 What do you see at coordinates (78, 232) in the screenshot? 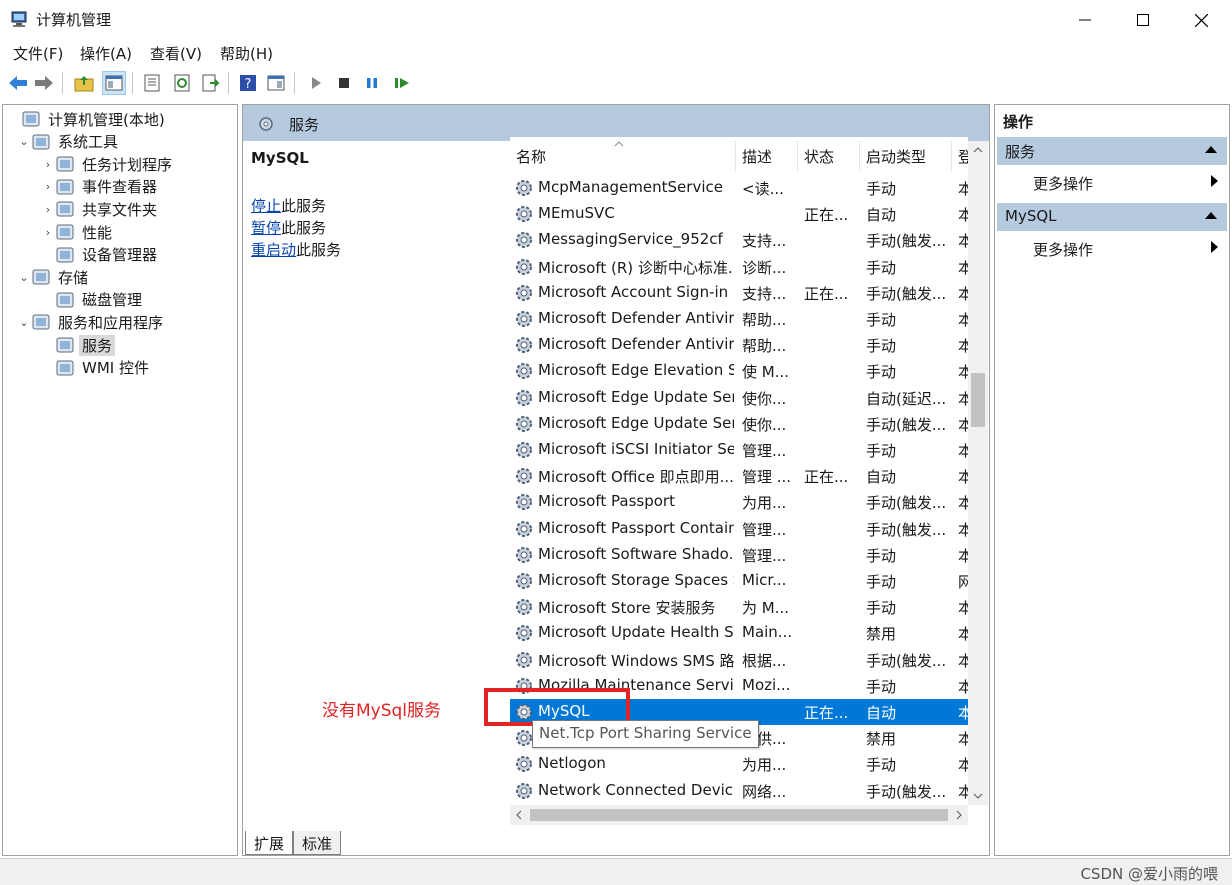
I see `tree-item: › 性能` at bounding box center [78, 232].